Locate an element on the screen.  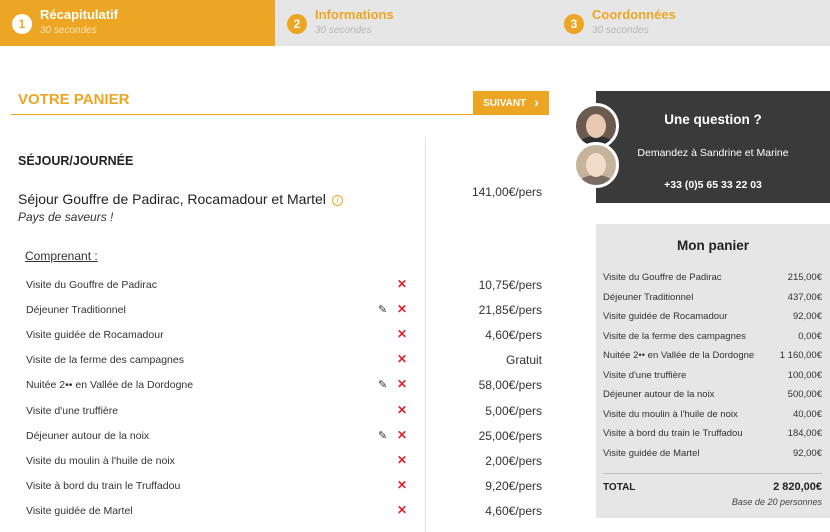
item-name: Visite à bord du train le Truffadou is located at coordinates (103, 485).